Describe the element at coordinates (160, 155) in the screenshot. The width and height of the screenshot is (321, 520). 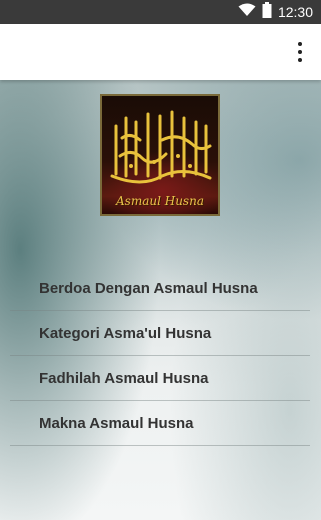
I see `asmaul-husna-logo: Asmaul Husna` at that location.